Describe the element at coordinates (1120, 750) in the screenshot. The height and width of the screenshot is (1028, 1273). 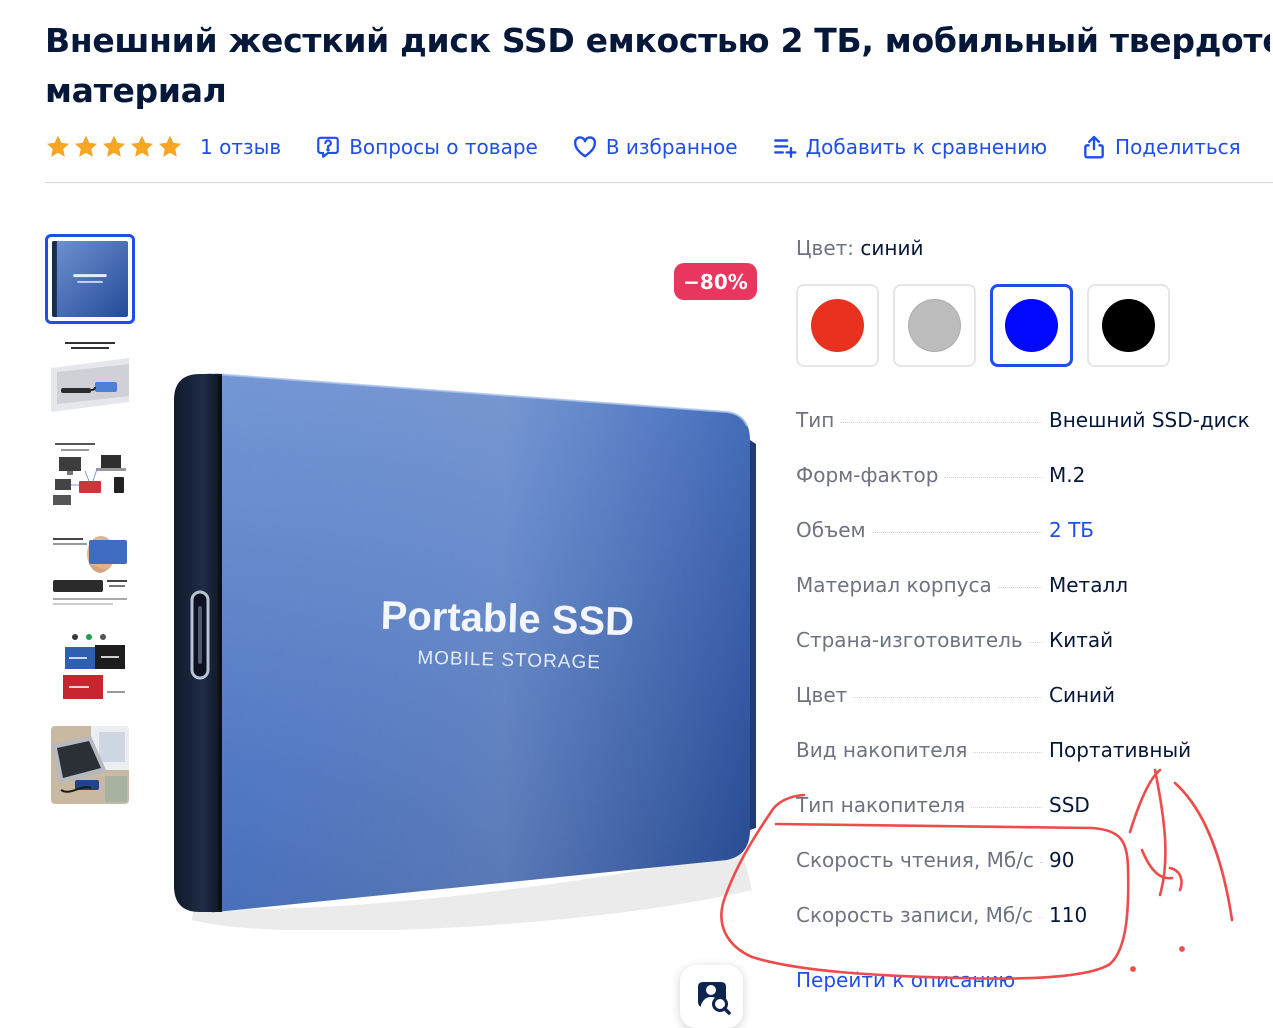
I see `spec-value: Портативный` at that location.